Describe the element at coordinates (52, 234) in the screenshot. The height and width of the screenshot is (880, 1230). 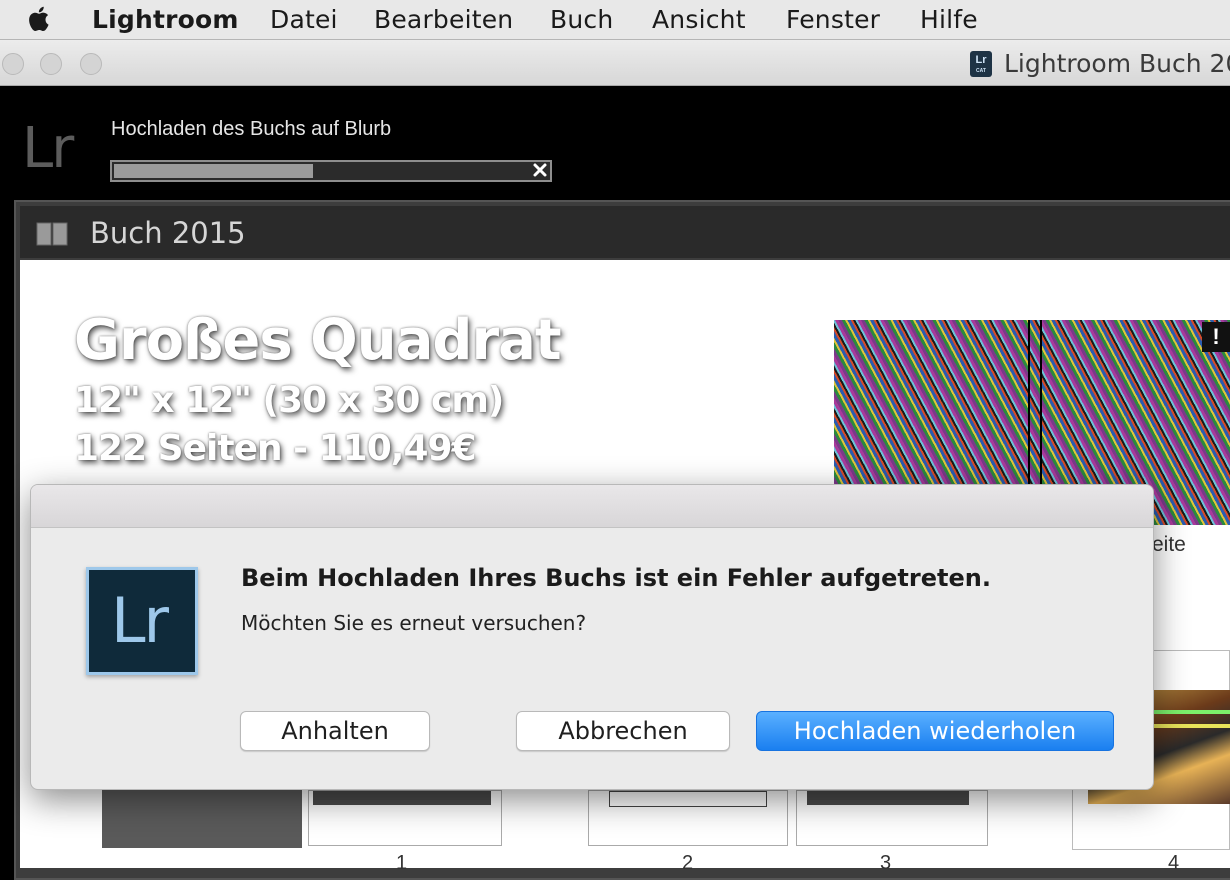
I see `book-icon` at that location.